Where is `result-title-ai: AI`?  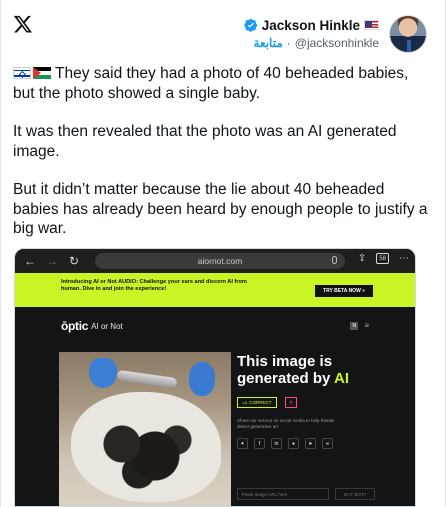 result-title-ai: AI is located at coordinates (341, 378).